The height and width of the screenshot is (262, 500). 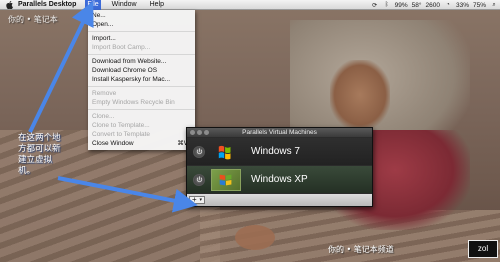 What do you see at coordinates (33, 19) in the screenshot?
I see `watermark-top: 你的 • 笔记本` at bounding box center [33, 19].